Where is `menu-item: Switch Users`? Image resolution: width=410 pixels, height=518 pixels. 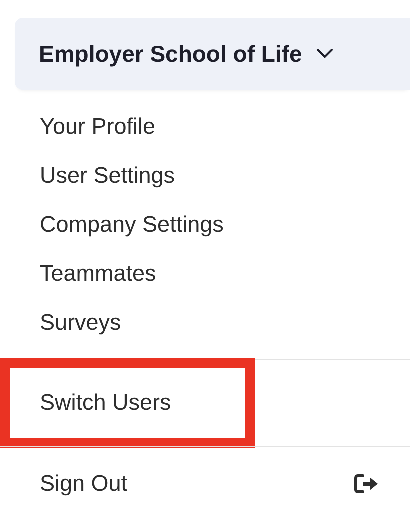
menu-item: Switch Users is located at coordinates (127, 403).